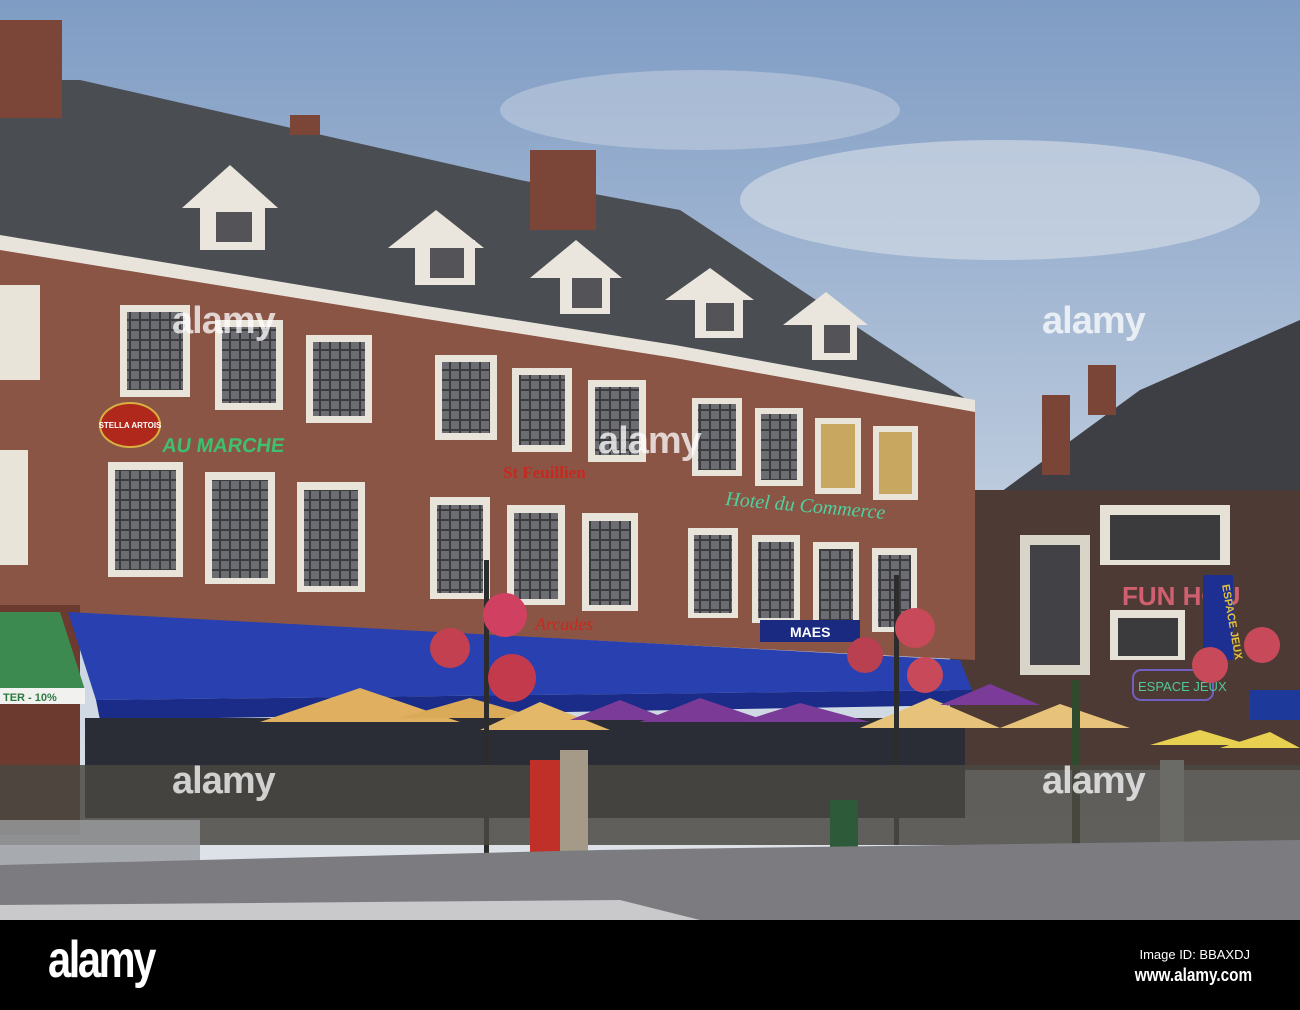 This screenshot has width=1300, height=1010. Describe the element at coordinates (544, 472) in the screenshot. I see `st-feuillien-sign: St Feuillien` at that location.